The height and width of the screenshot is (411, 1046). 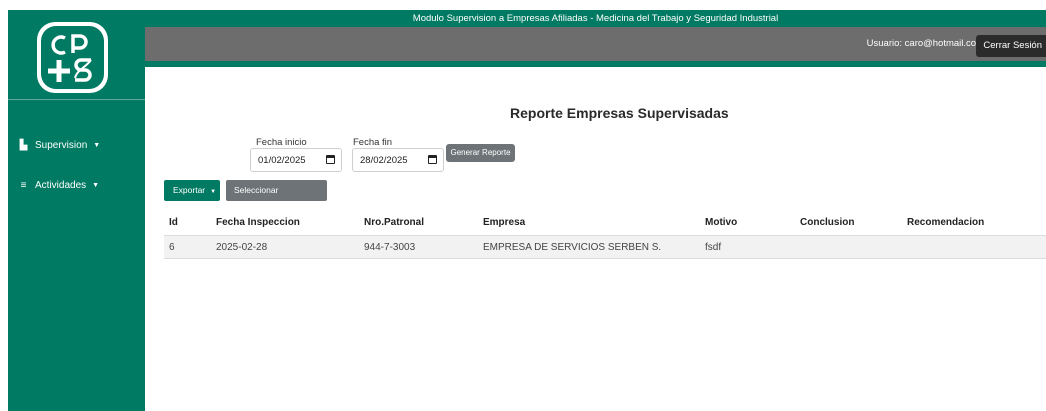 I want to click on sidebar-item-label: Supervision, so click(x=61, y=145).